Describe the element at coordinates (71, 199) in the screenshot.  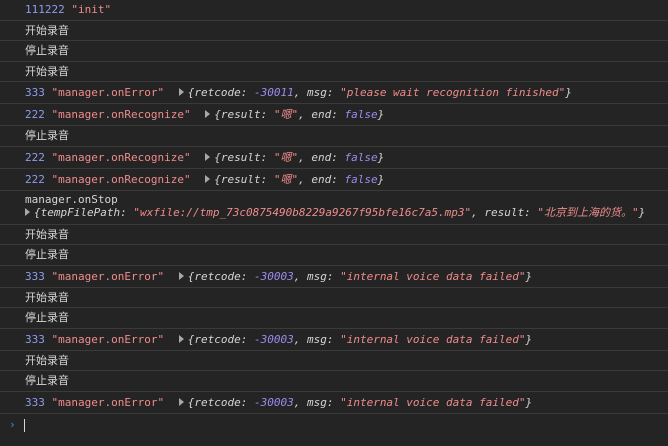
I see `log-label: manager.onStop` at that location.